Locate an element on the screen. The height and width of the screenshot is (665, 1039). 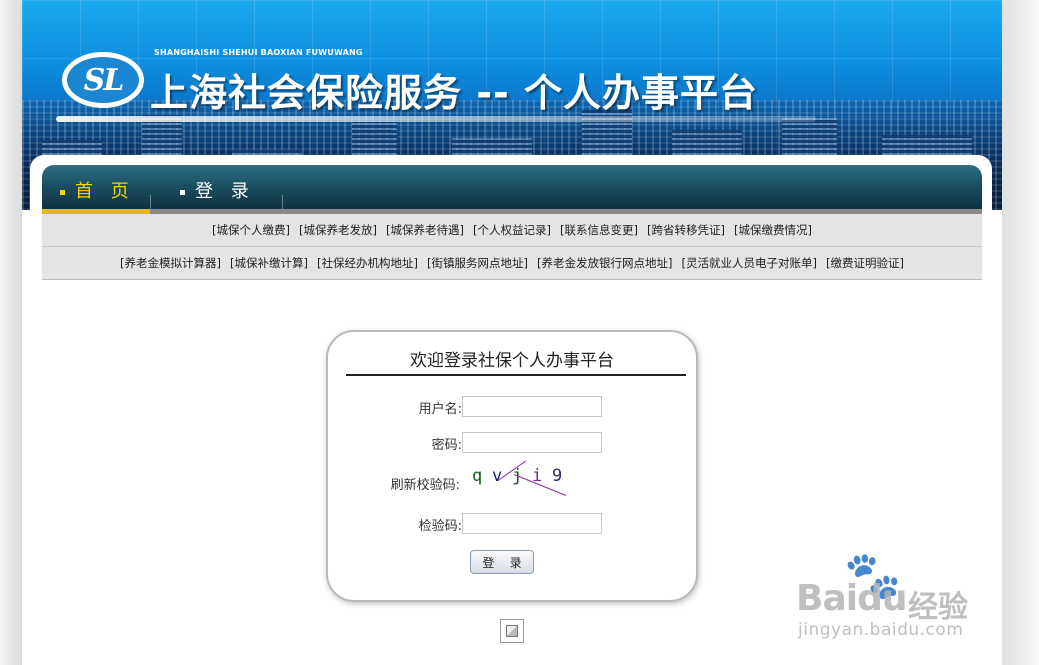
username-label: 用户名: is located at coordinates (440, 409).